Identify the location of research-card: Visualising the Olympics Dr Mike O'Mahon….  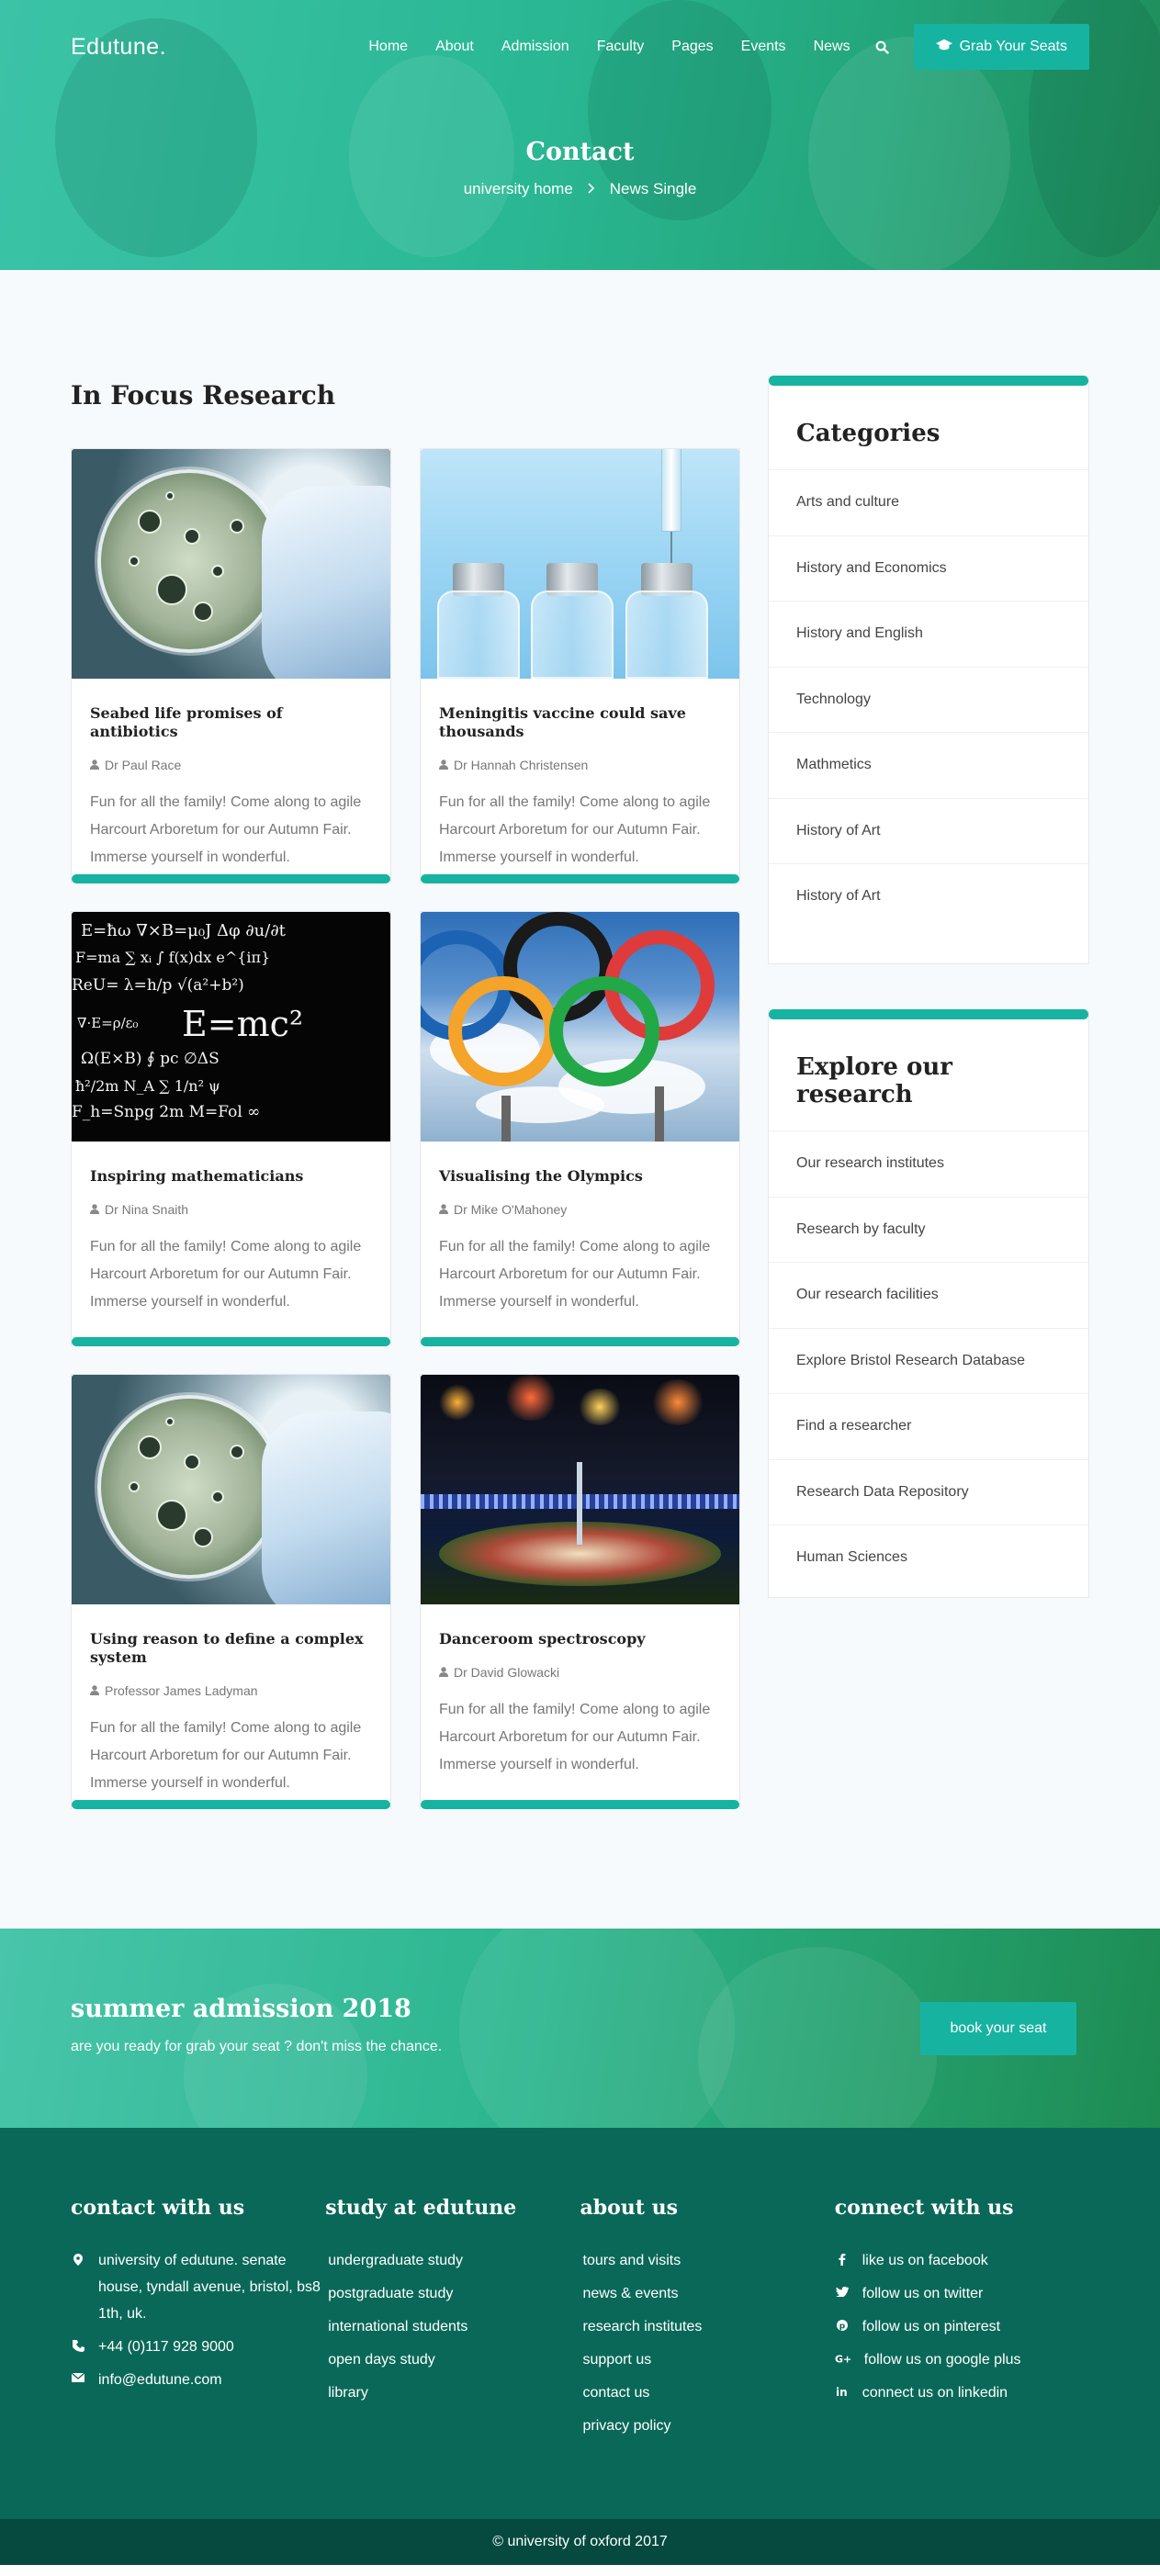
(580, 1128).